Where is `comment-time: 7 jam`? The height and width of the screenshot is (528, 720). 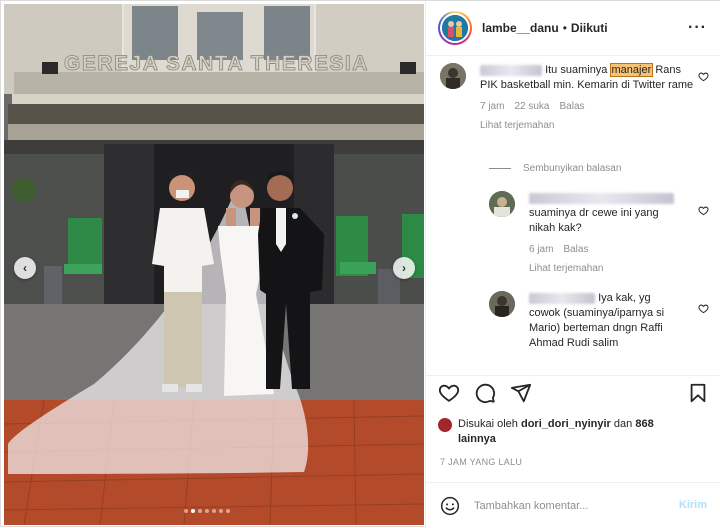
comment-time: 7 jam is located at coordinates (492, 106).